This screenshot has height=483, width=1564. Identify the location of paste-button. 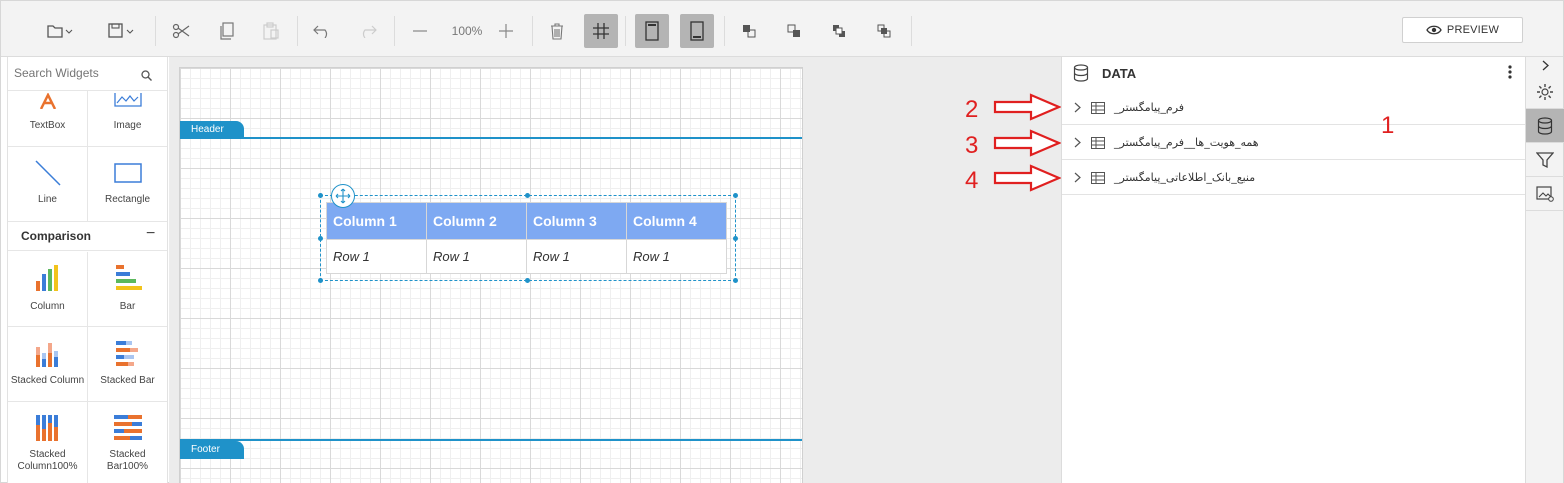
(271, 31).